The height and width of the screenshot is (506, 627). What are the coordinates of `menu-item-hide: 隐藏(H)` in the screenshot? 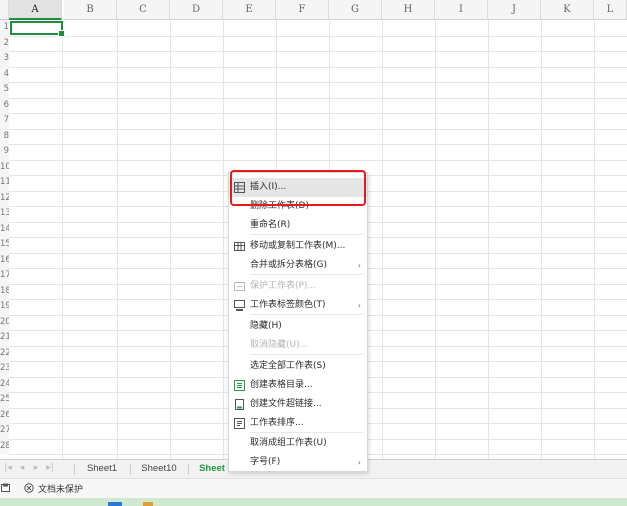 It's located at (298, 326).